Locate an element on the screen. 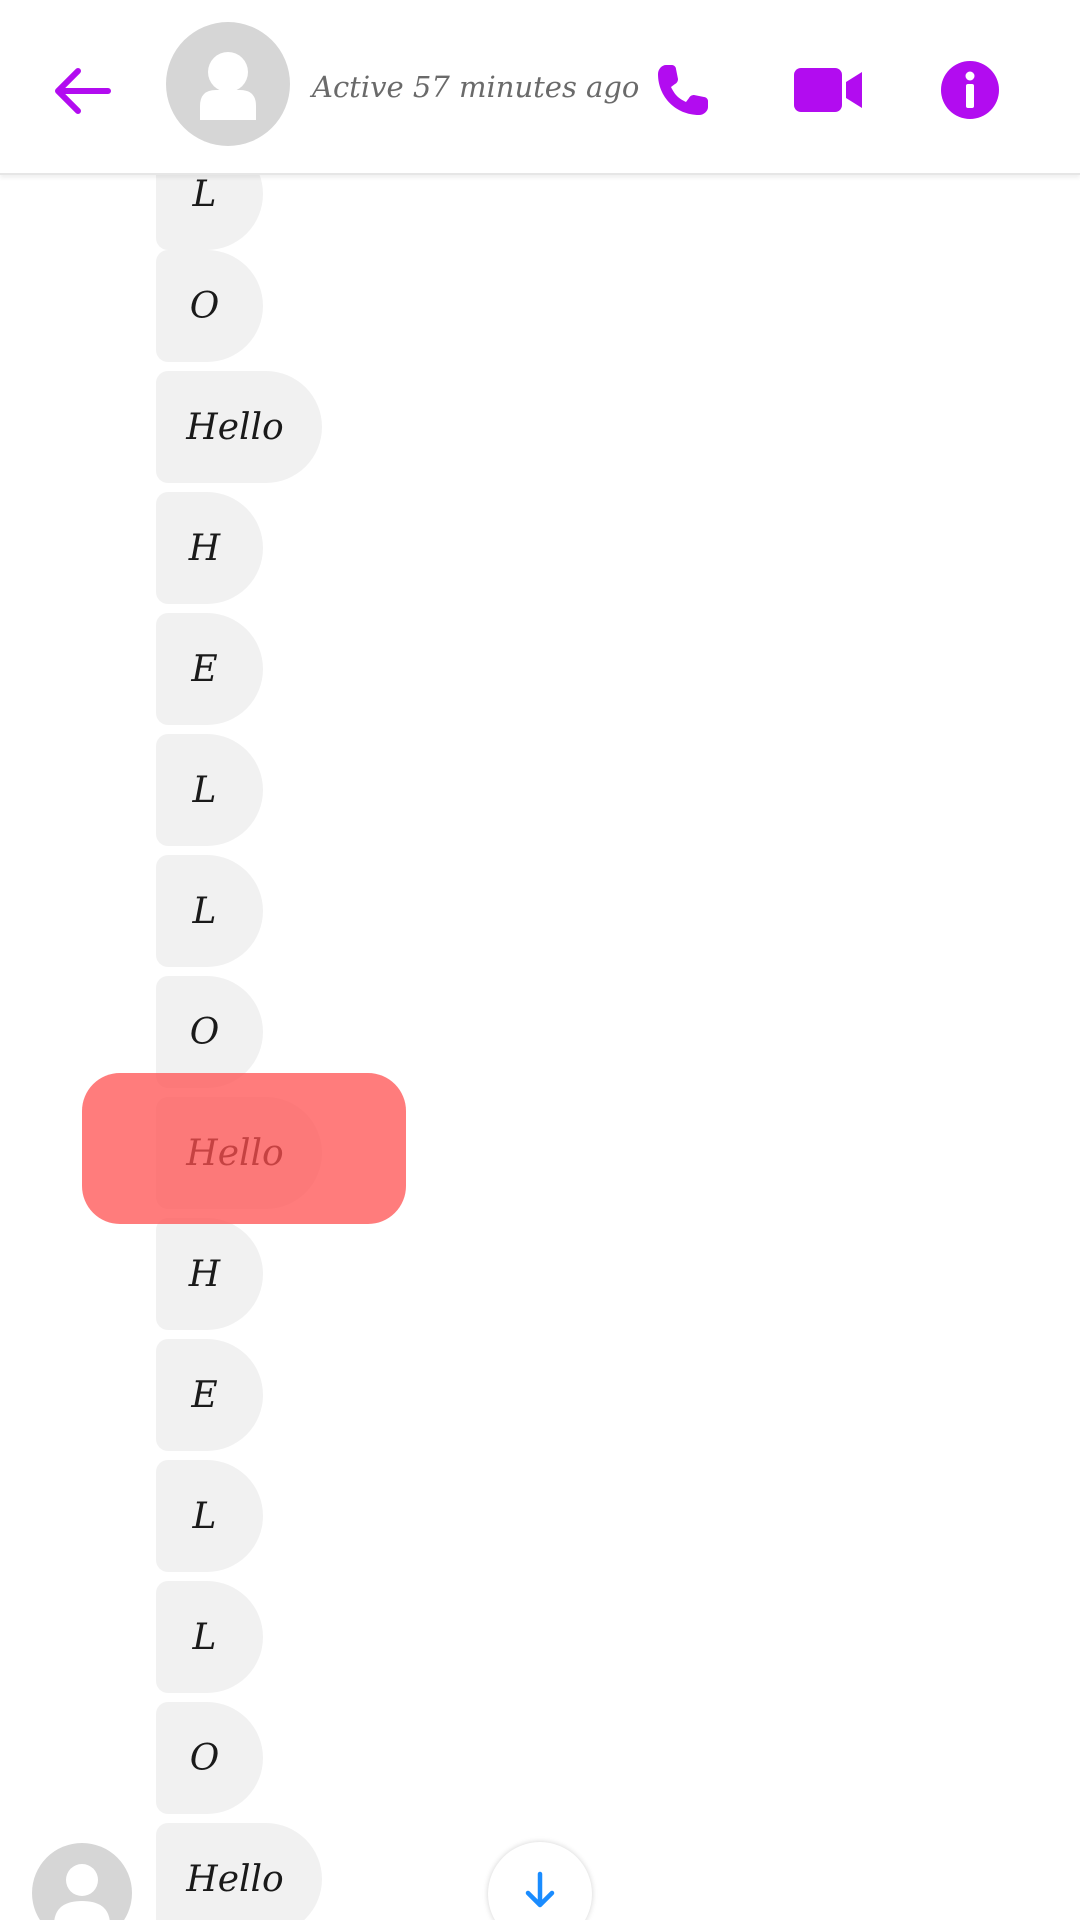 This screenshot has height=1920, width=1080. back-button is located at coordinates (82, 91).